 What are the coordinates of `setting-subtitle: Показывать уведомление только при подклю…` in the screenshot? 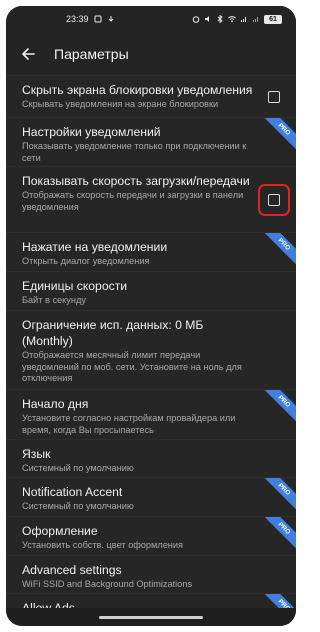 It's located at (134, 152).